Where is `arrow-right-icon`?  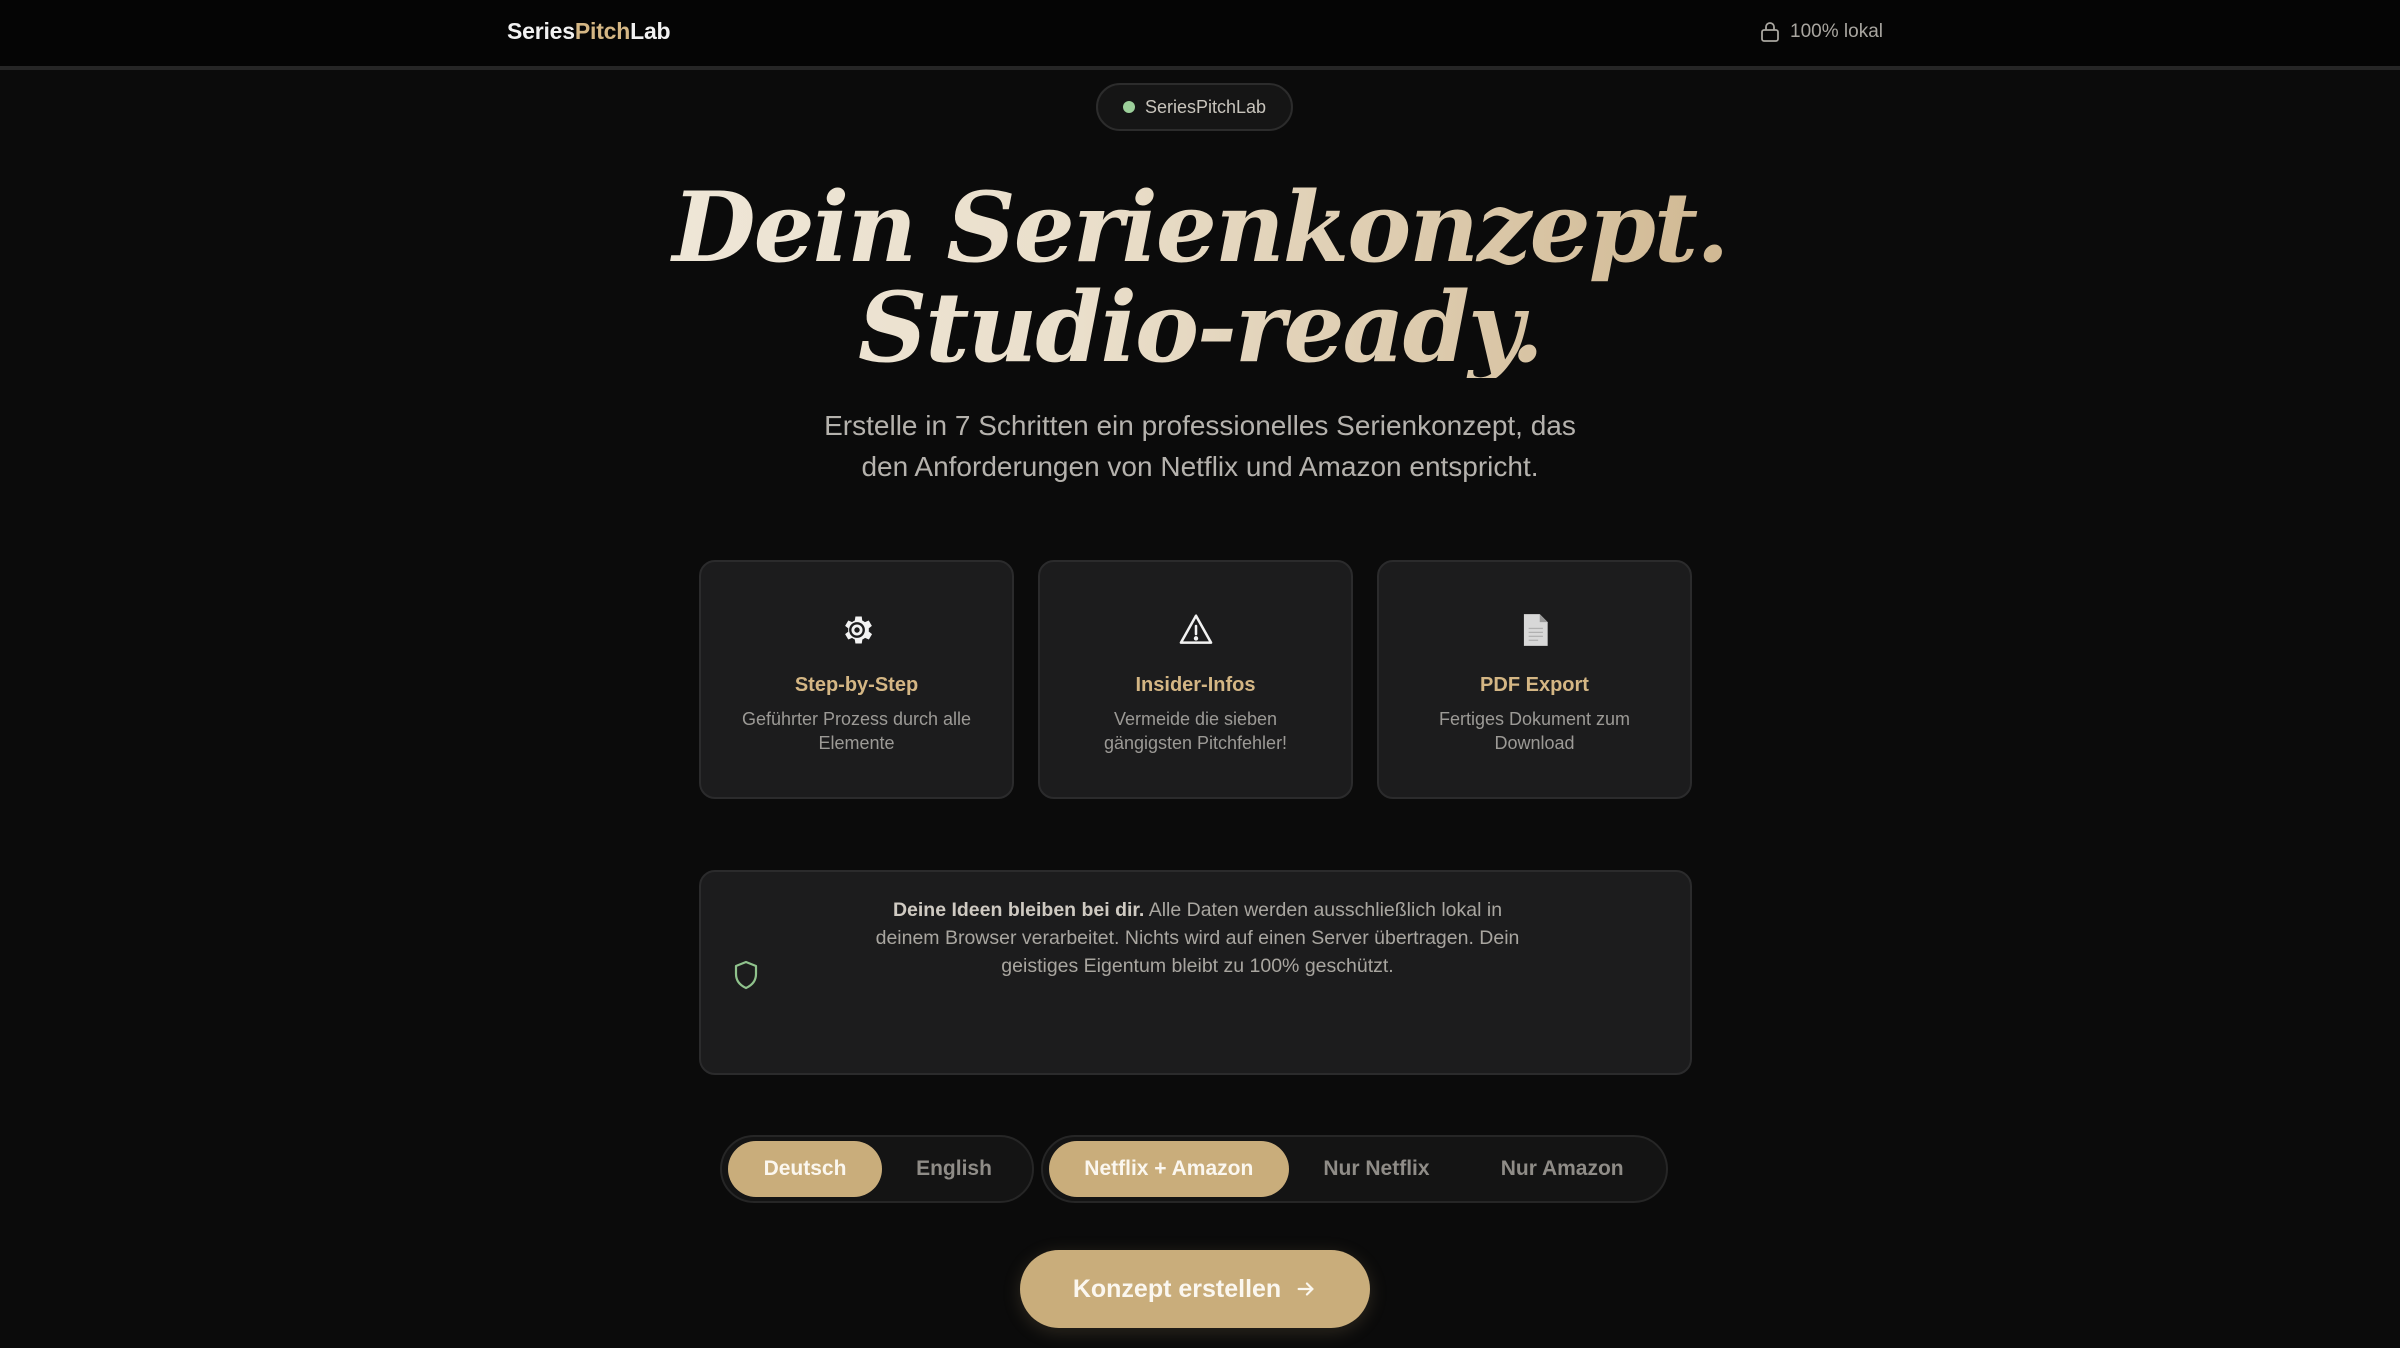
arrow-right-icon is located at coordinates (1305, 1289).